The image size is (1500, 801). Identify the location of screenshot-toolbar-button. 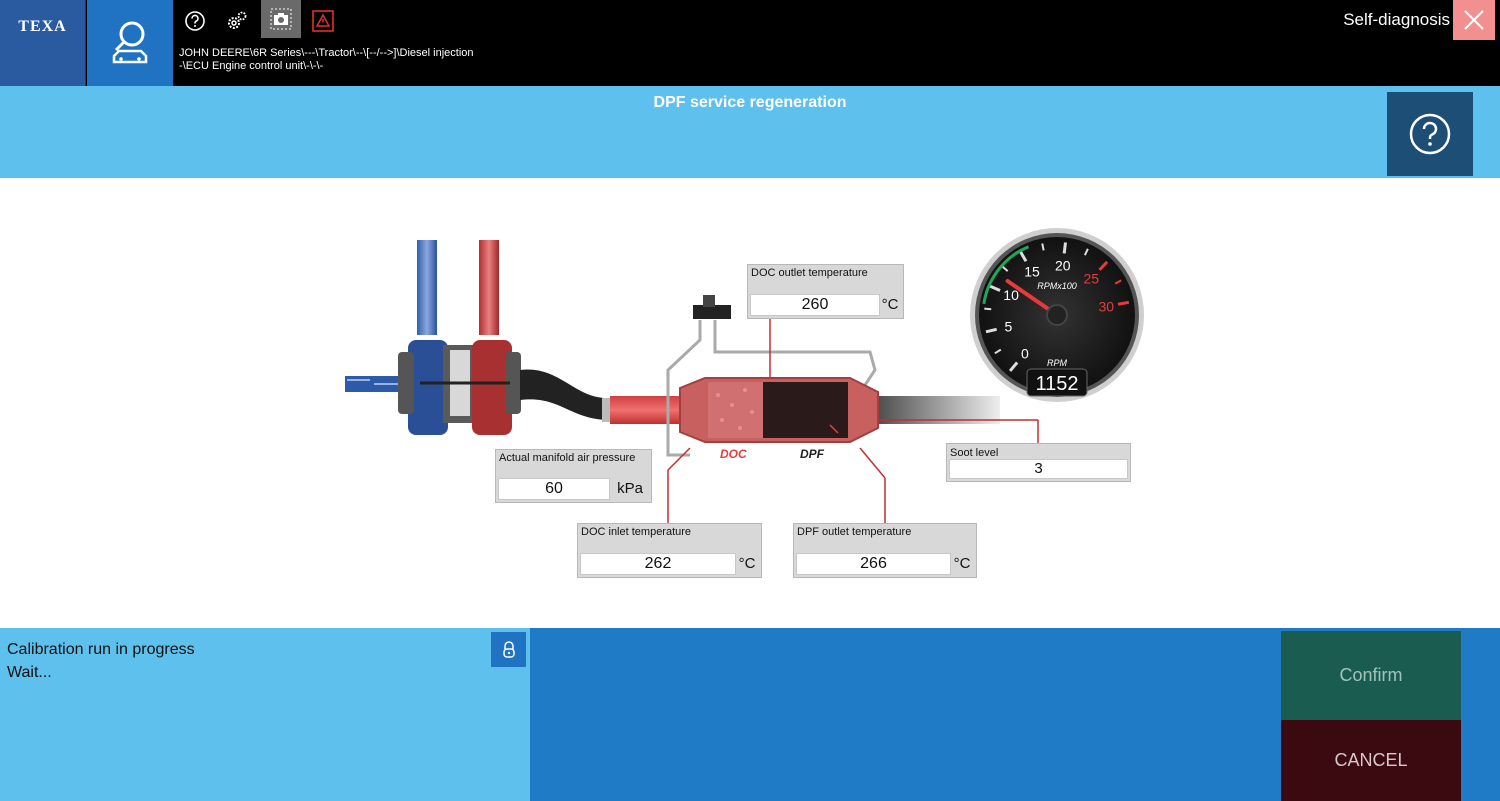
(281, 19).